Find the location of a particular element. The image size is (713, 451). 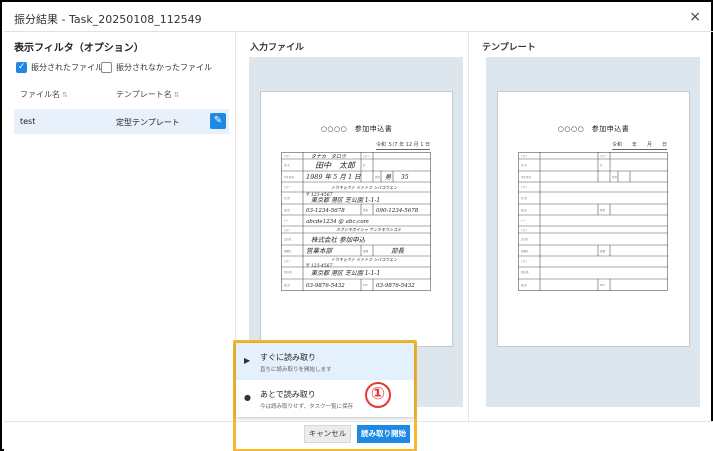

hw-age: 35 is located at coordinates (405, 177).